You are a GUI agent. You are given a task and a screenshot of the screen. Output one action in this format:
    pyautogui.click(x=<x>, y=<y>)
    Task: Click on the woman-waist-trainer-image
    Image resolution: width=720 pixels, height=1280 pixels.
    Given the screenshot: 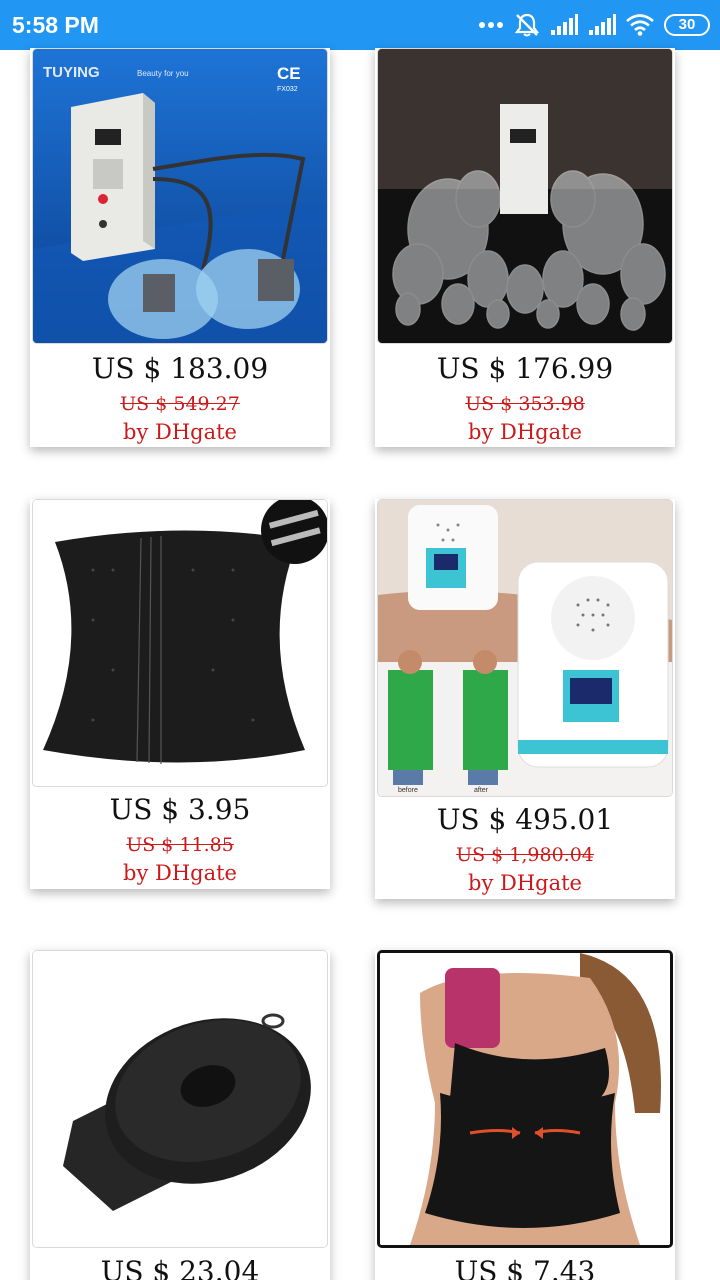 What is the action you would take?
    pyautogui.click(x=525, y=1099)
    